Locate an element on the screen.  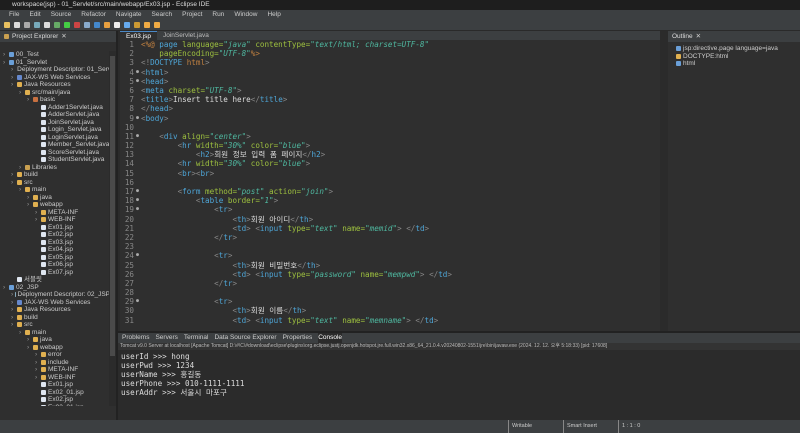
menu-run: Run is located at coordinates (218, 14).